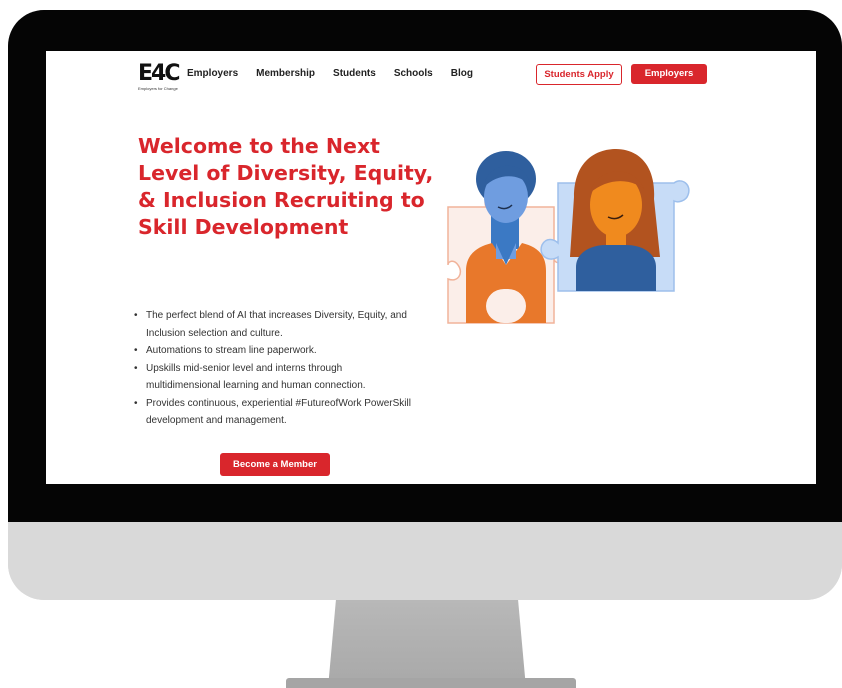  I want to click on logo-tagline: Employers for Change, so click(158, 88).